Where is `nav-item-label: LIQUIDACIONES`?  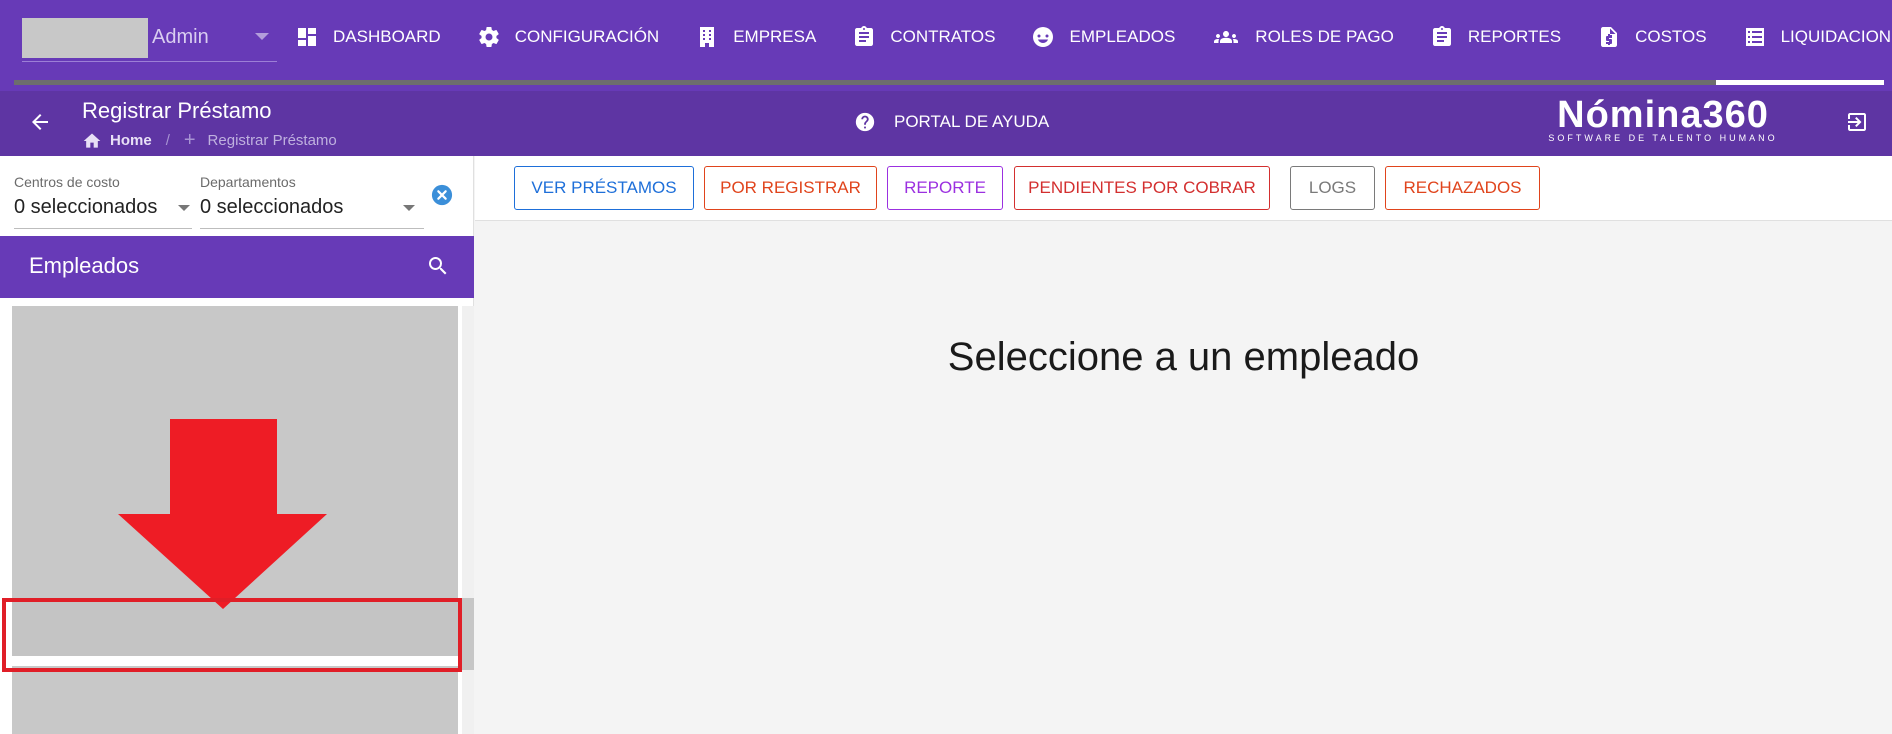 nav-item-label: LIQUIDACIONES is located at coordinates (1836, 36).